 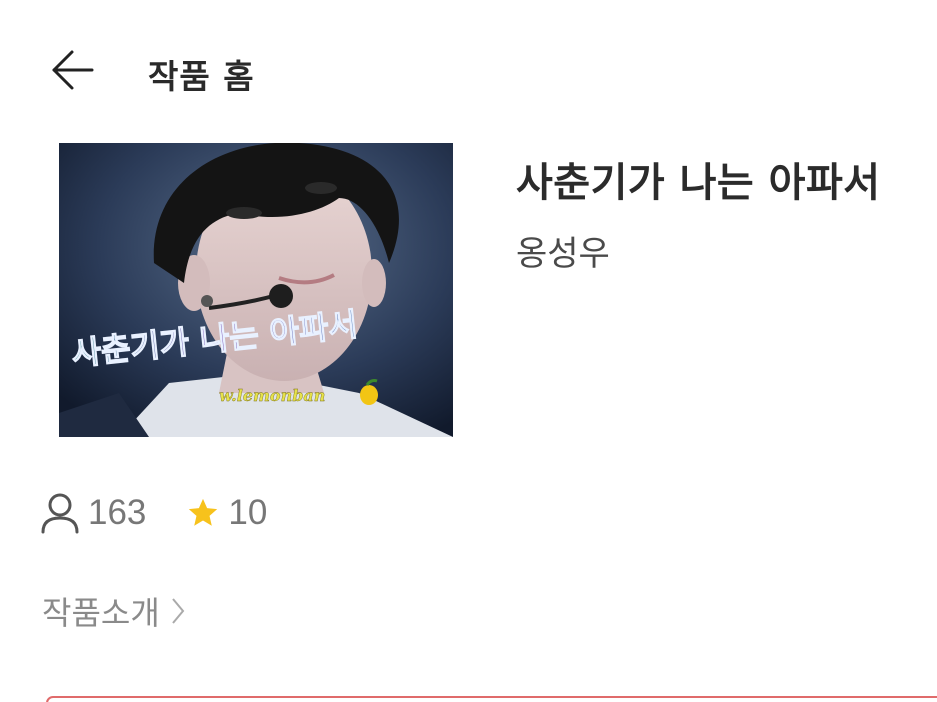 What do you see at coordinates (248, 512) in the screenshot?
I see `stars-count: 10` at bounding box center [248, 512].